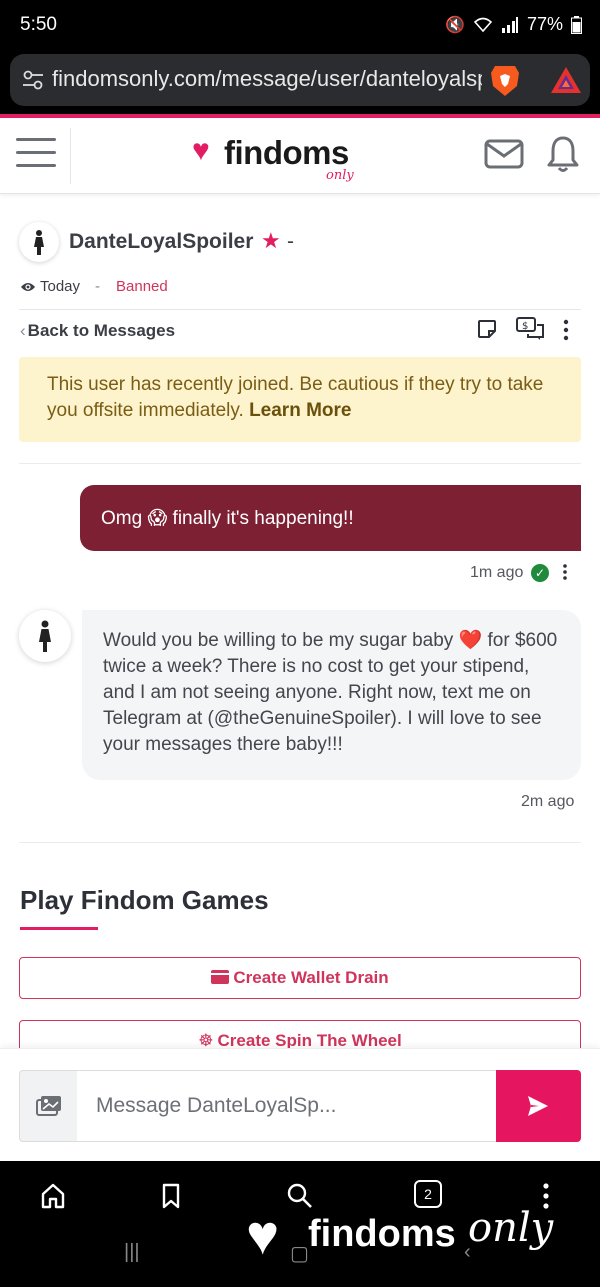  Describe the element at coordinates (161, 242) in the screenshot. I see `conversation-username: DanteLoyalSpoiler` at that location.